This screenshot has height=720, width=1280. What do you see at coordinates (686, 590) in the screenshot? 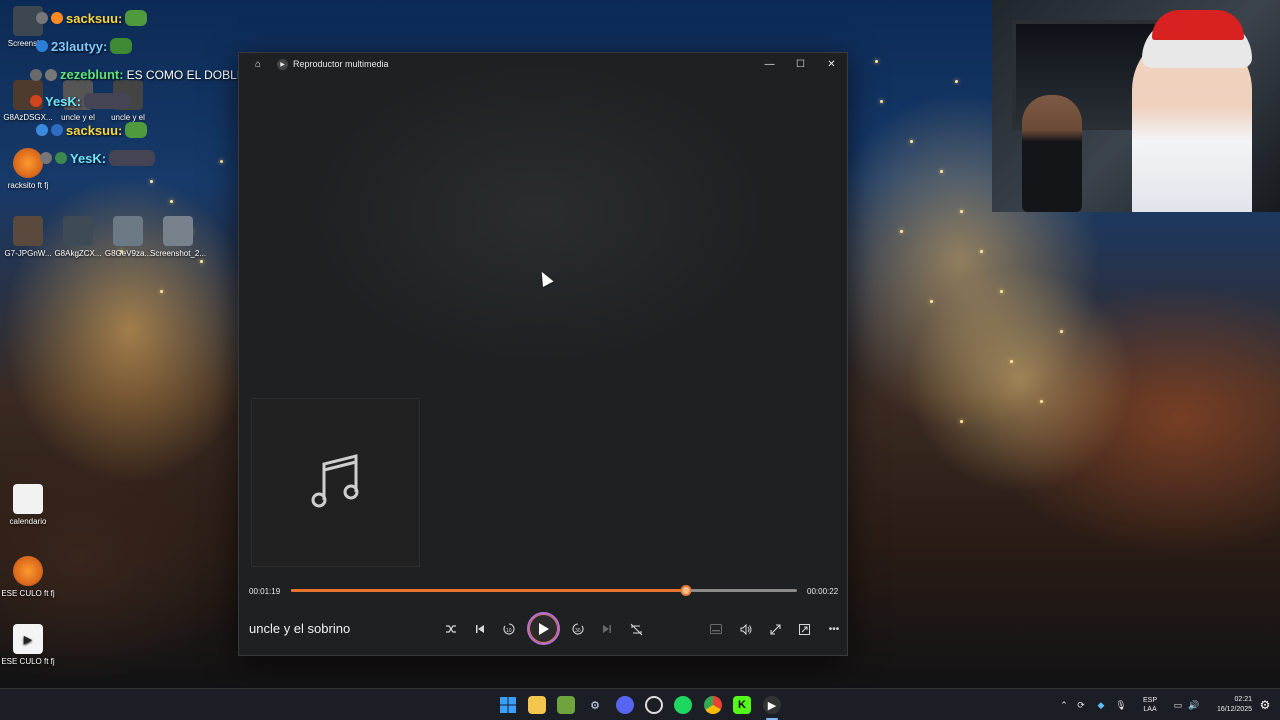
I see `seek-thumb` at bounding box center [686, 590].